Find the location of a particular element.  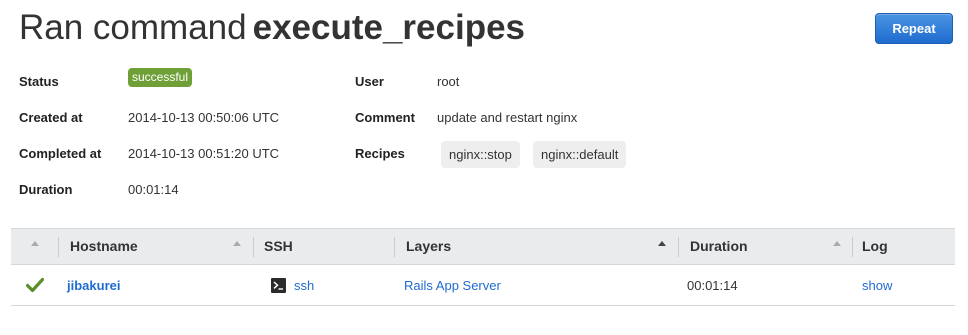

created-at-value: 2014-10-13 00:50:06 UTC is located at coordinates (204, 117).